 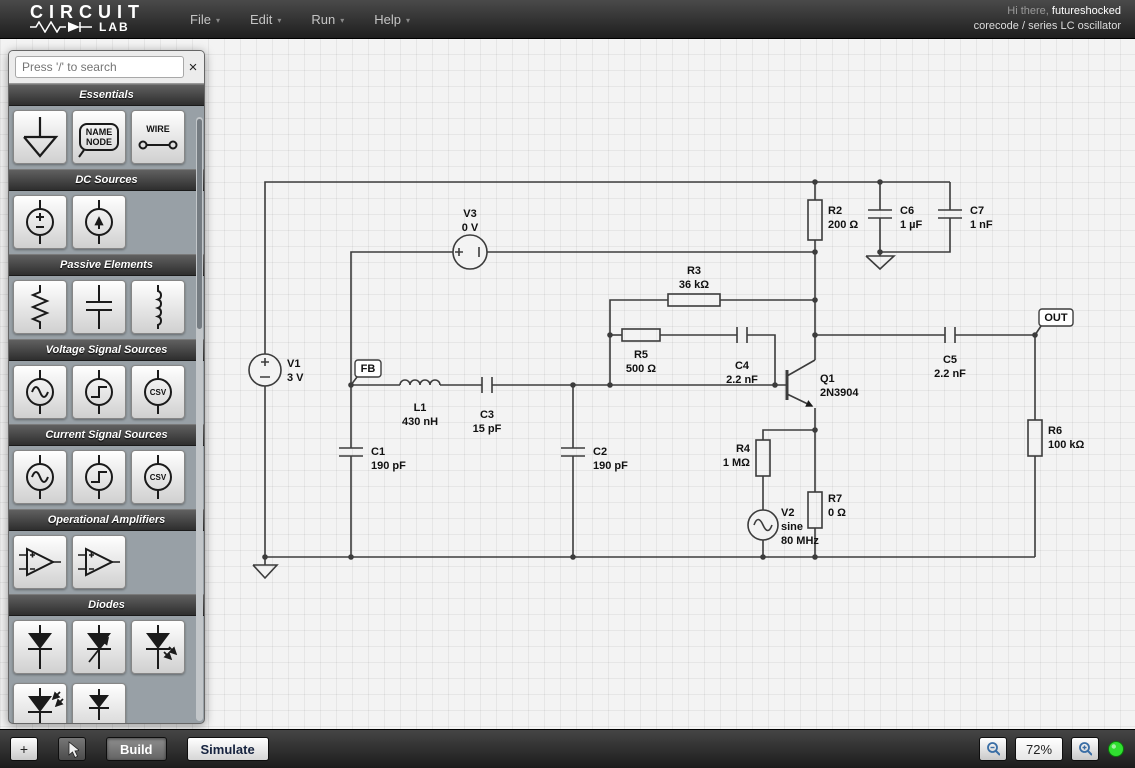 I want to click on diode-icon, so click(x=40, y=647).